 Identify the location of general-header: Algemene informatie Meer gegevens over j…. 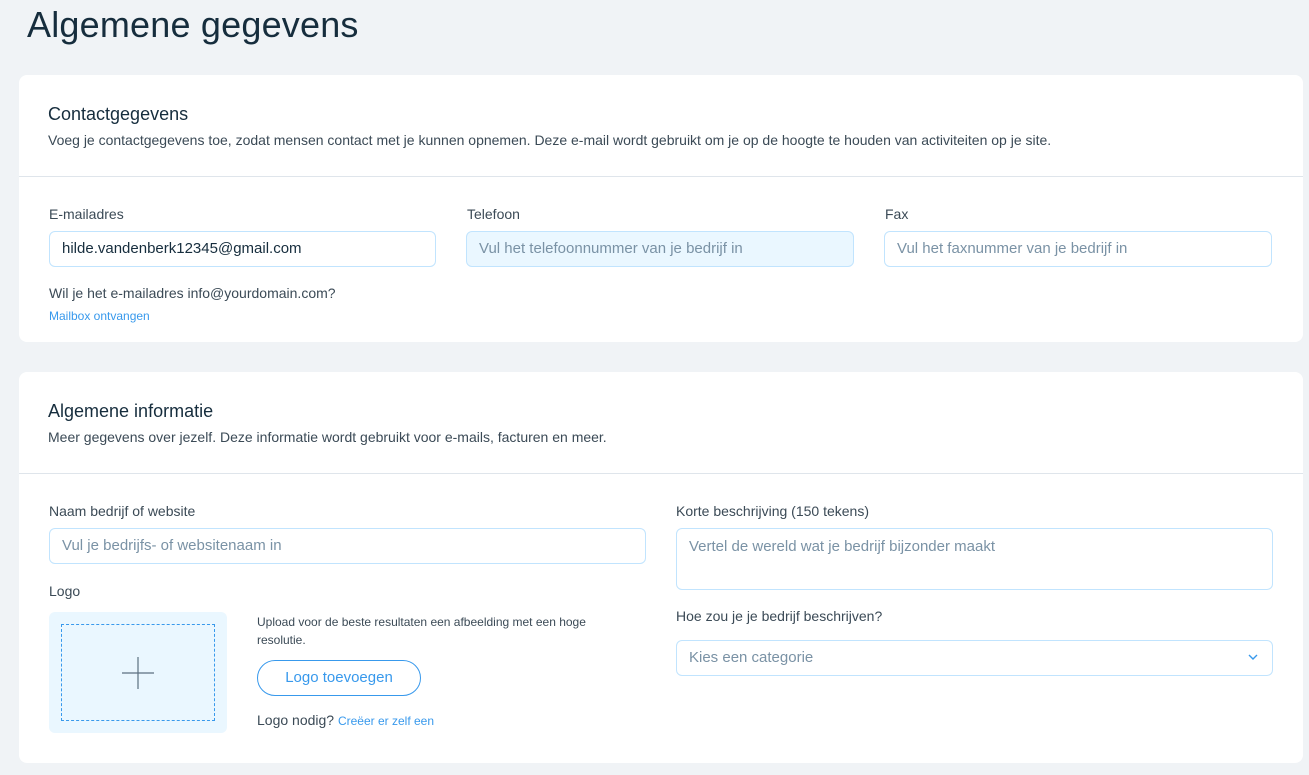
(665, 423).